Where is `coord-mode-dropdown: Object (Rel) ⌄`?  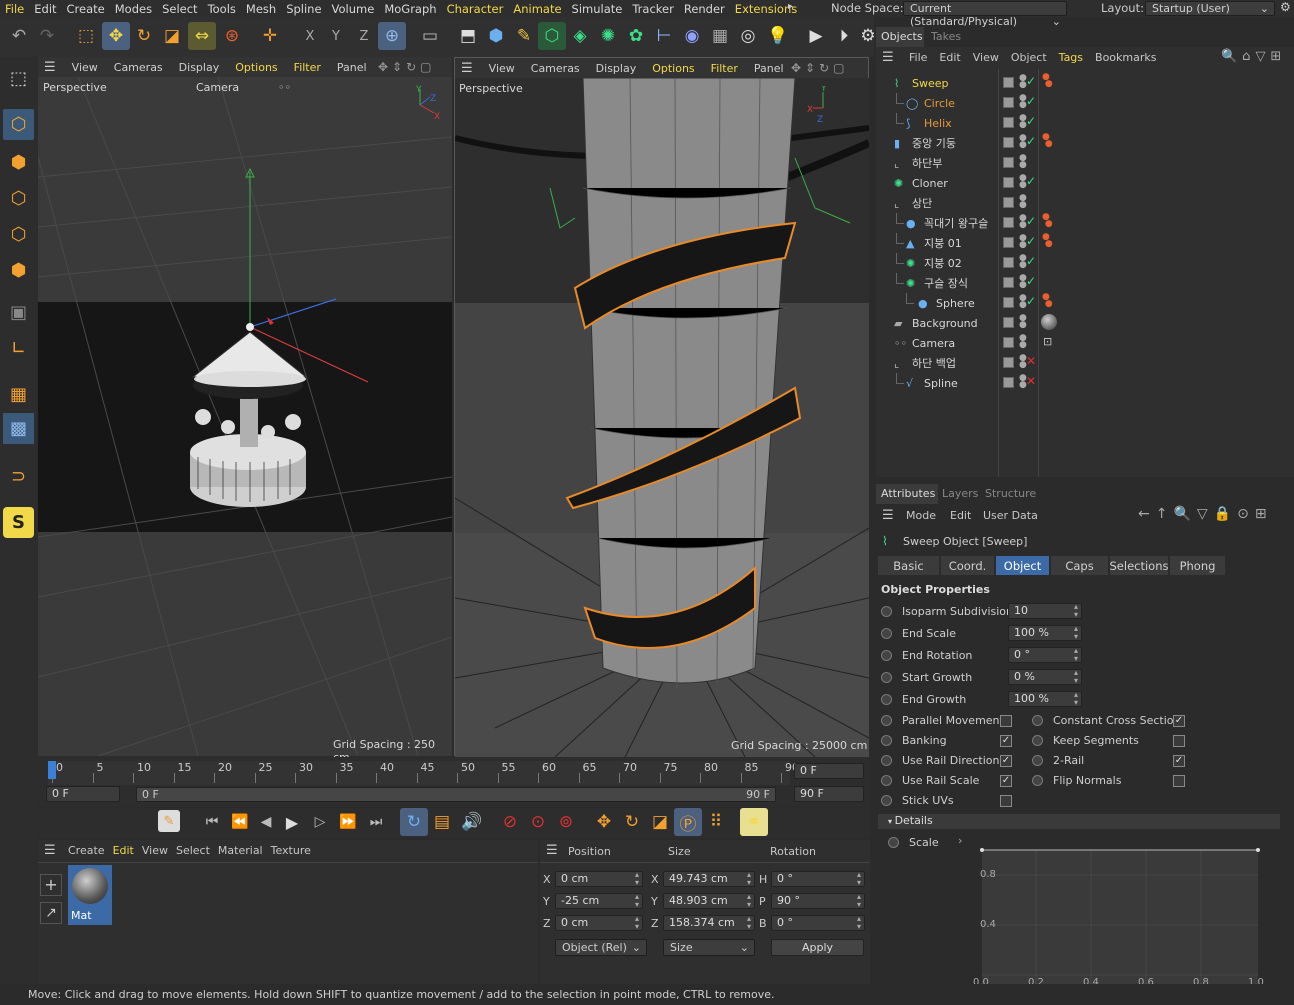 coord-mode-dropdown: Object (Rel) ⌄ is located at coordinates (601, 947).